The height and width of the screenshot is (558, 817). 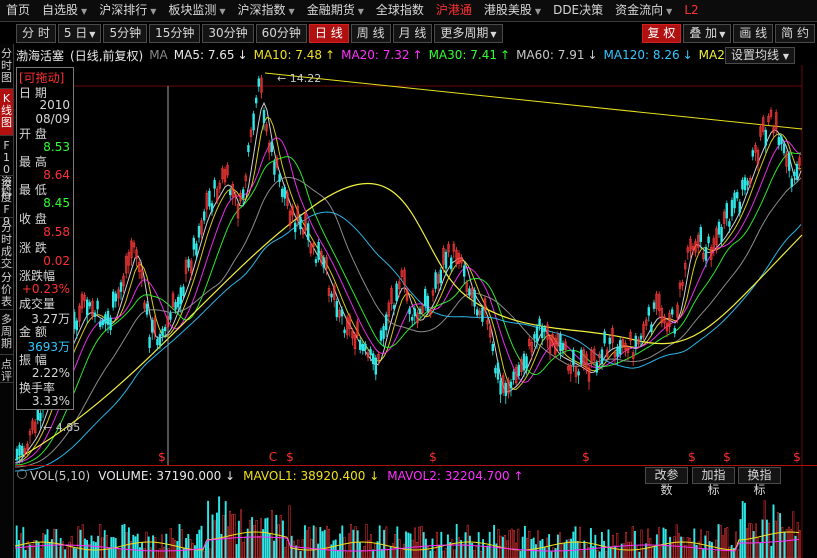 I want to click on period-button: 60分钟, so click(x=281, y=33).